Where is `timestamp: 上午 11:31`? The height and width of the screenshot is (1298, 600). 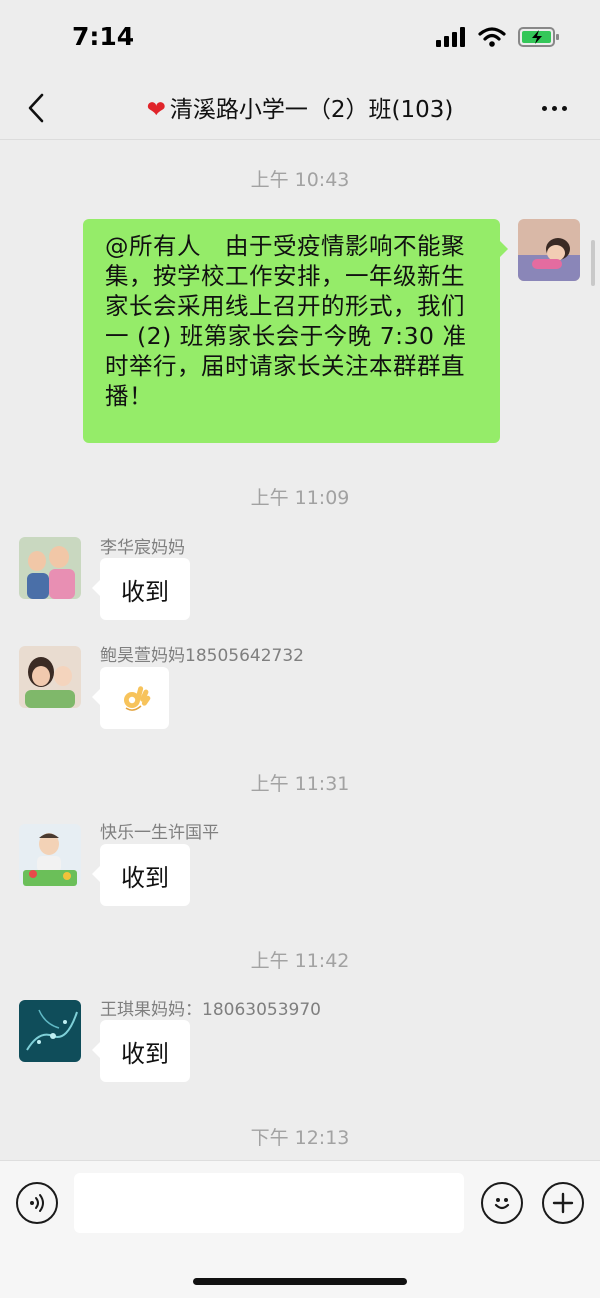
timestamp: 上午 11:31 is located at coordinates (300, 784).